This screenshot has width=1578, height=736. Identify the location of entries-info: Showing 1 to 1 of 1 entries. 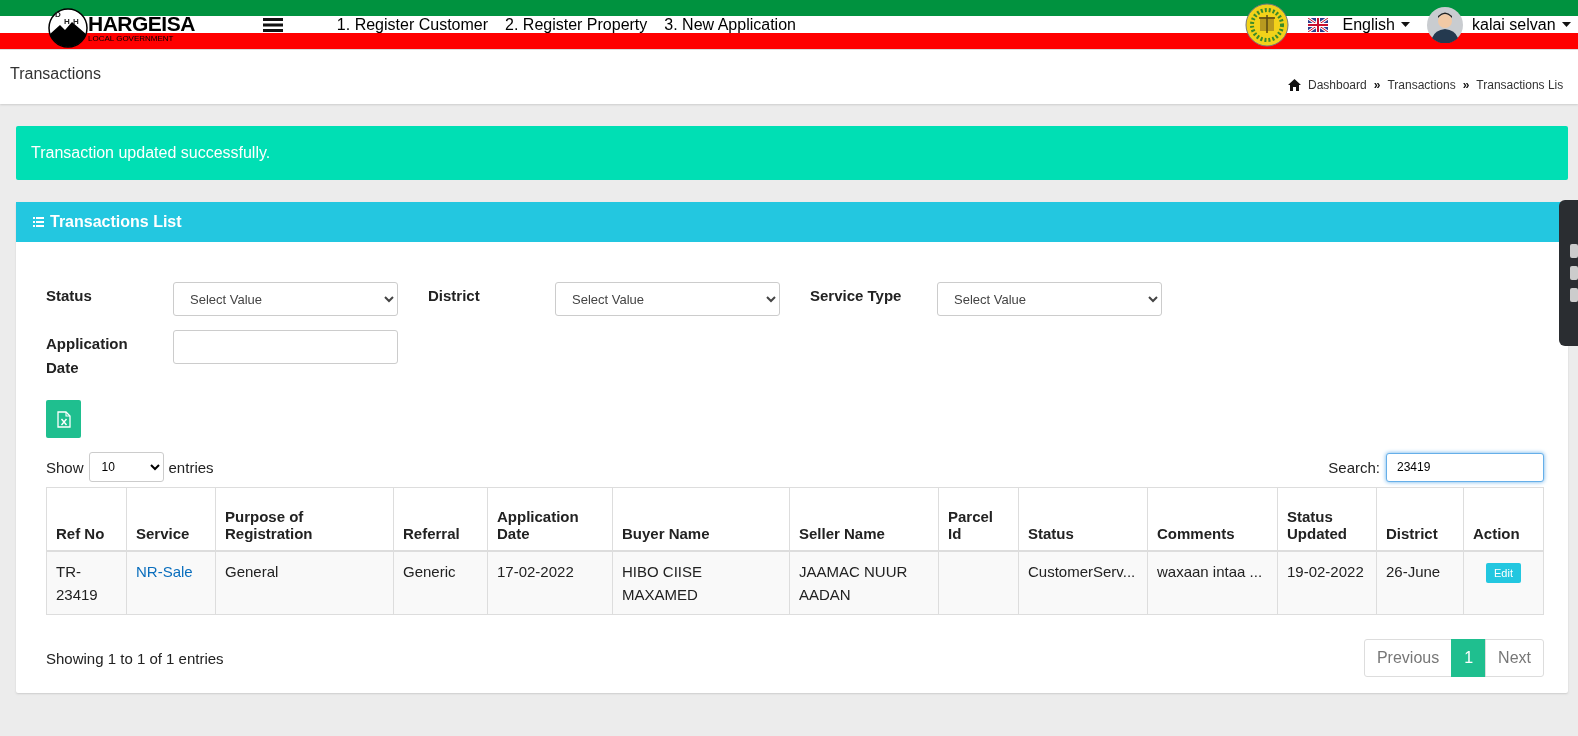
(135, 658).